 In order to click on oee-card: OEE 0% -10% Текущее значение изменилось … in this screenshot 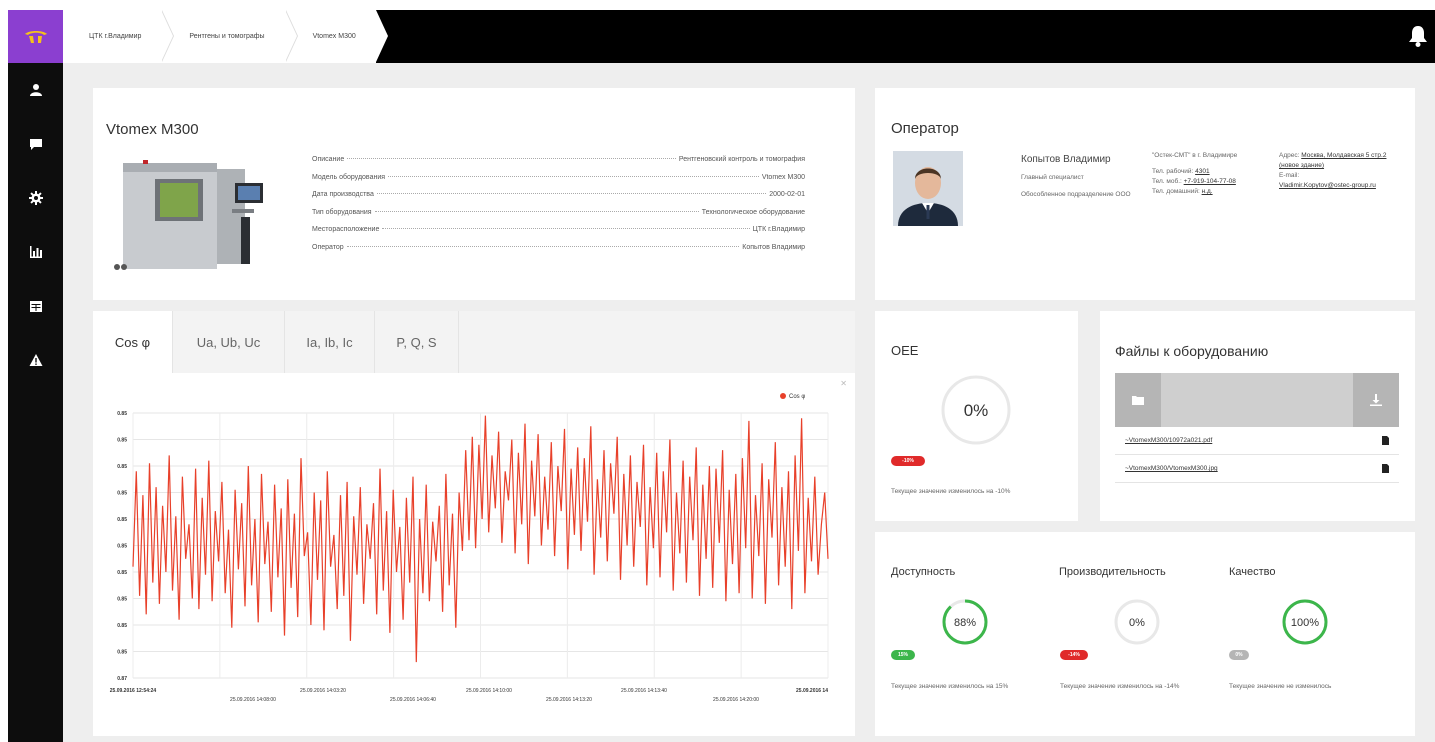, I will do `click(976, 416)`.